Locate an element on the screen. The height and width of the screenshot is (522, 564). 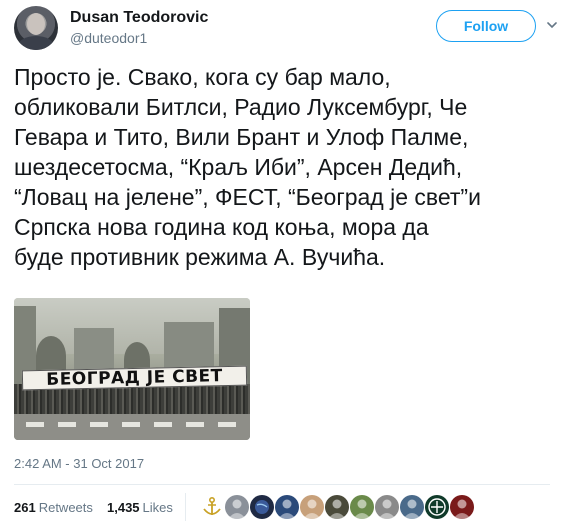
retweets-stat: 261 Retweets is located at coordinates (53, 507).